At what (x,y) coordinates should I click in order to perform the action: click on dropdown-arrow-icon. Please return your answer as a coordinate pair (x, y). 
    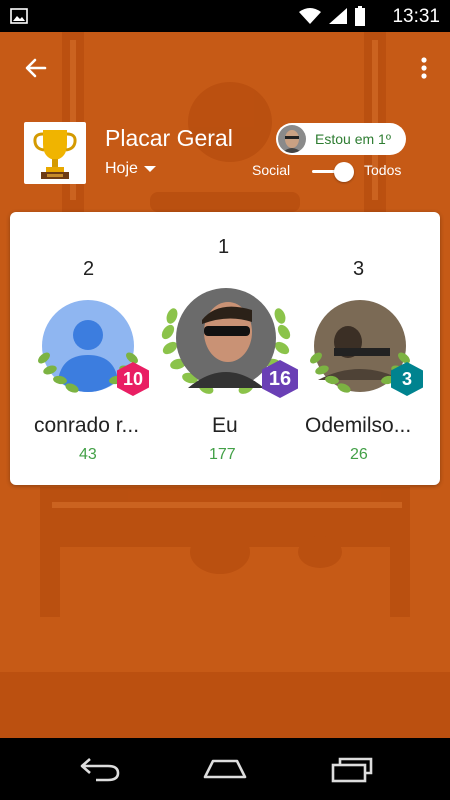
    Looking at the image, I should click on (149, 169).